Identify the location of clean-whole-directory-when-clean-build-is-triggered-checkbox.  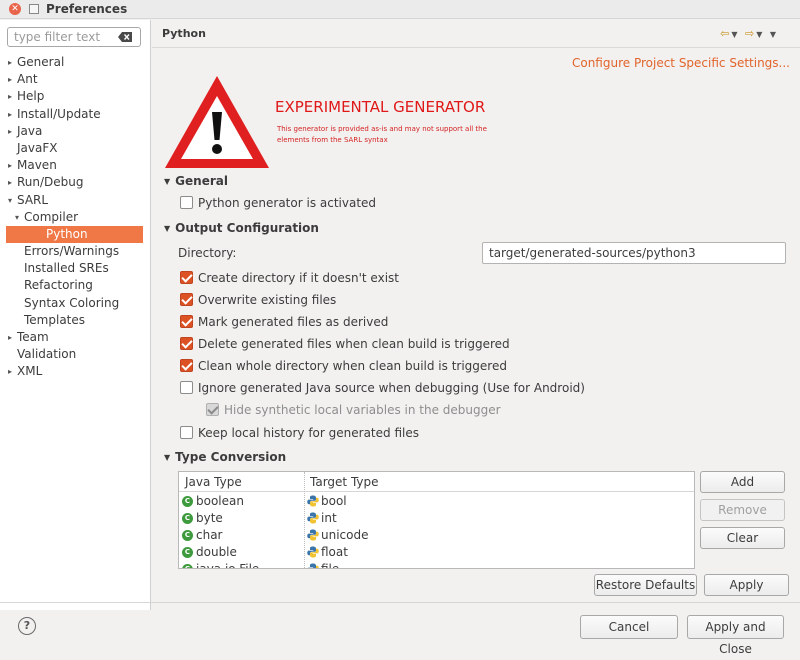
(186, 365).